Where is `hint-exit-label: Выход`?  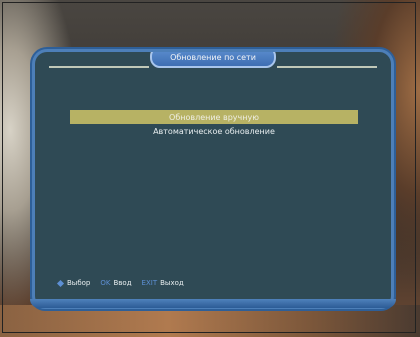
hint-exit-label: Выход is located at coordinates (172, 283).